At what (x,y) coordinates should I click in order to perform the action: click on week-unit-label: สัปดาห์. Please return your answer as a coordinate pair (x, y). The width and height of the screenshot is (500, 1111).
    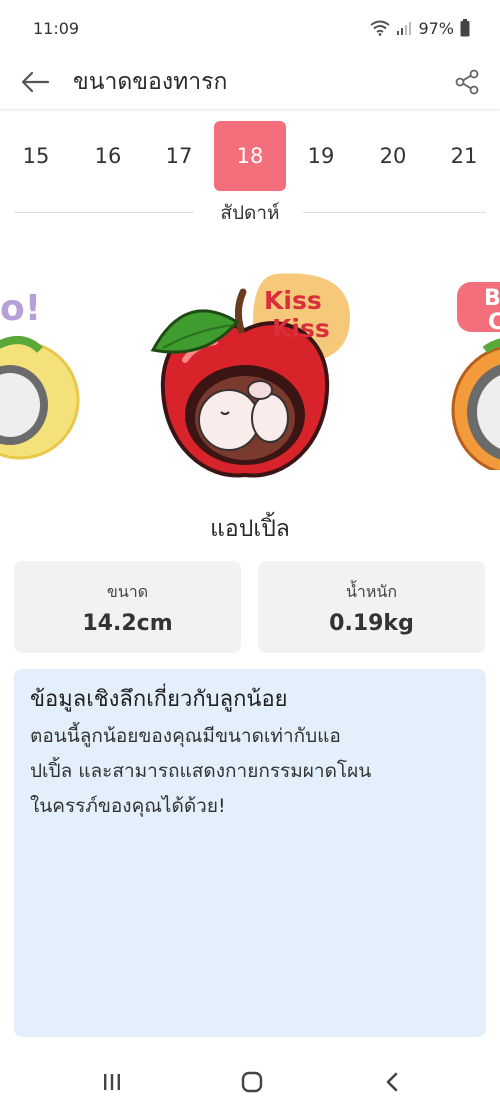
    Looking at the image, I should click on (250, 213).